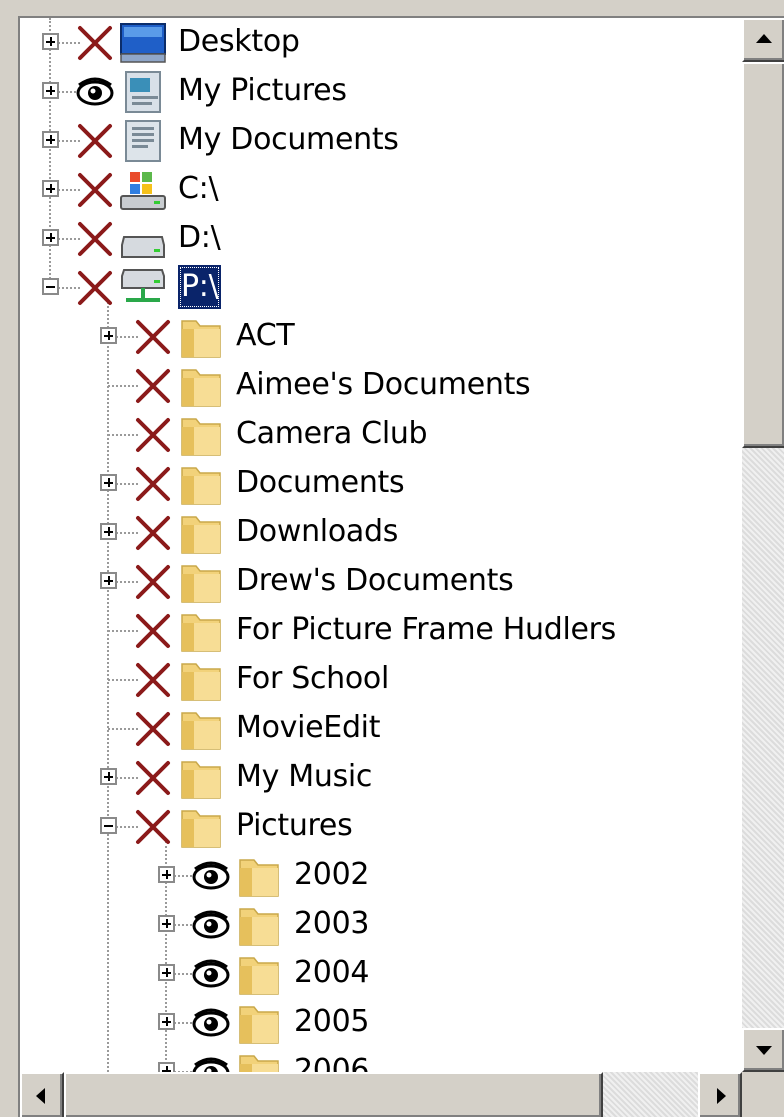 This screenshot has height=1117, width=784. I want to click on tree-item: Downloads, so click(381, 532).